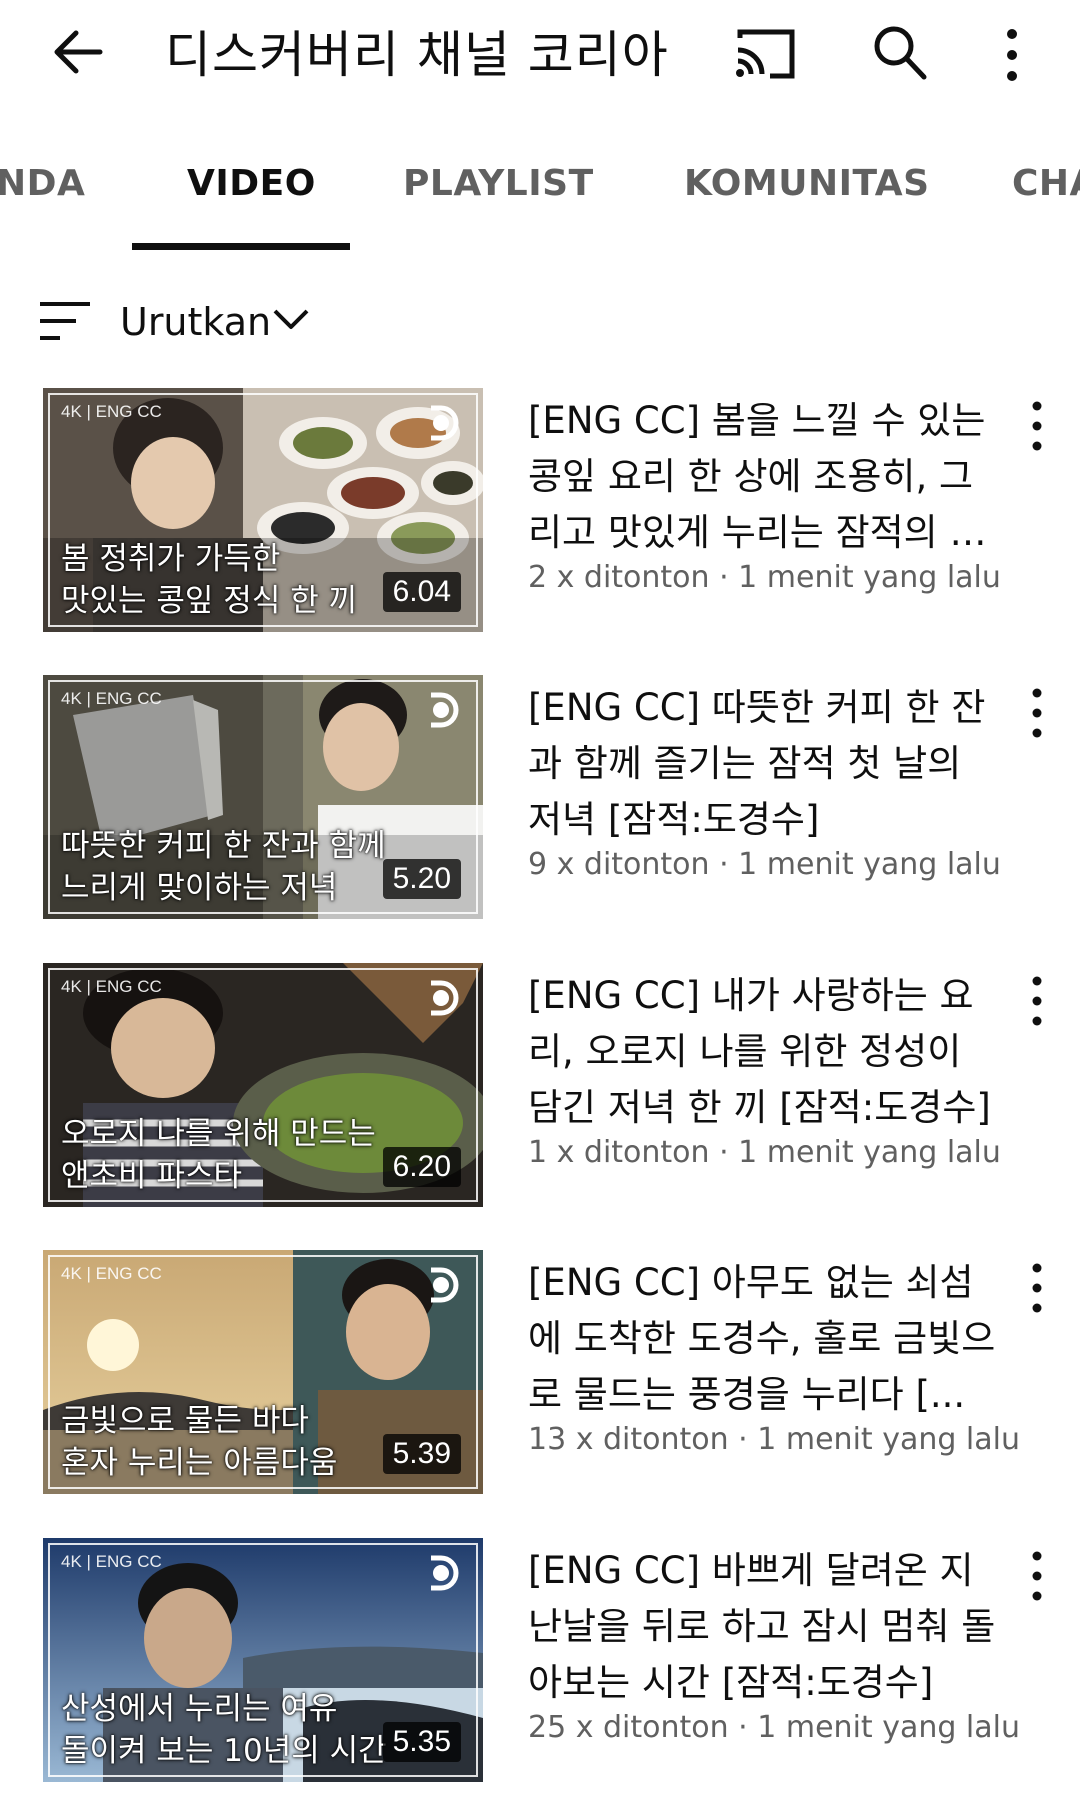 The width and height of the screenshot is (1080, 1808). What do you see at coordinates (417, 55) in the screenshot?
I see `channel-title: 디스커버리 채널 코리아` at bounding box center [417, 55].